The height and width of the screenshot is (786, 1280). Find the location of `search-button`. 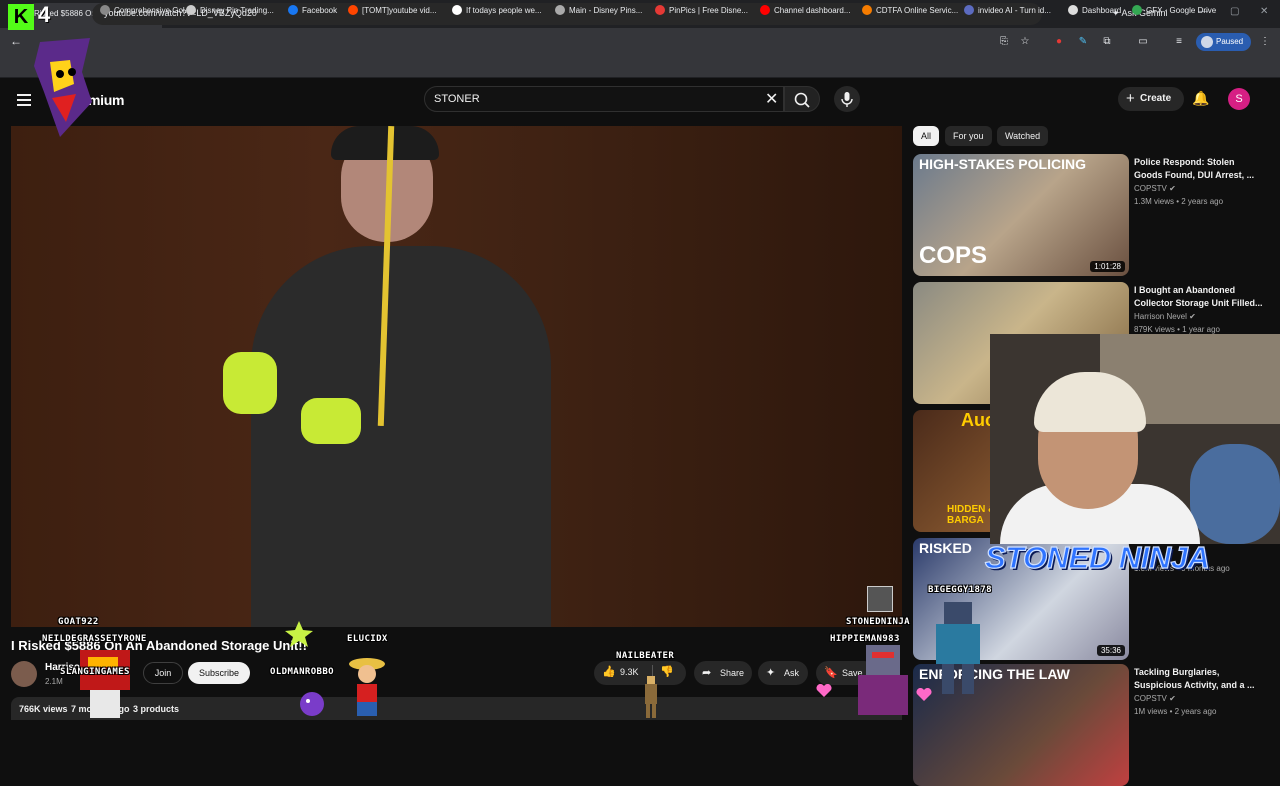

search-button is located at coordinates (802, 99).